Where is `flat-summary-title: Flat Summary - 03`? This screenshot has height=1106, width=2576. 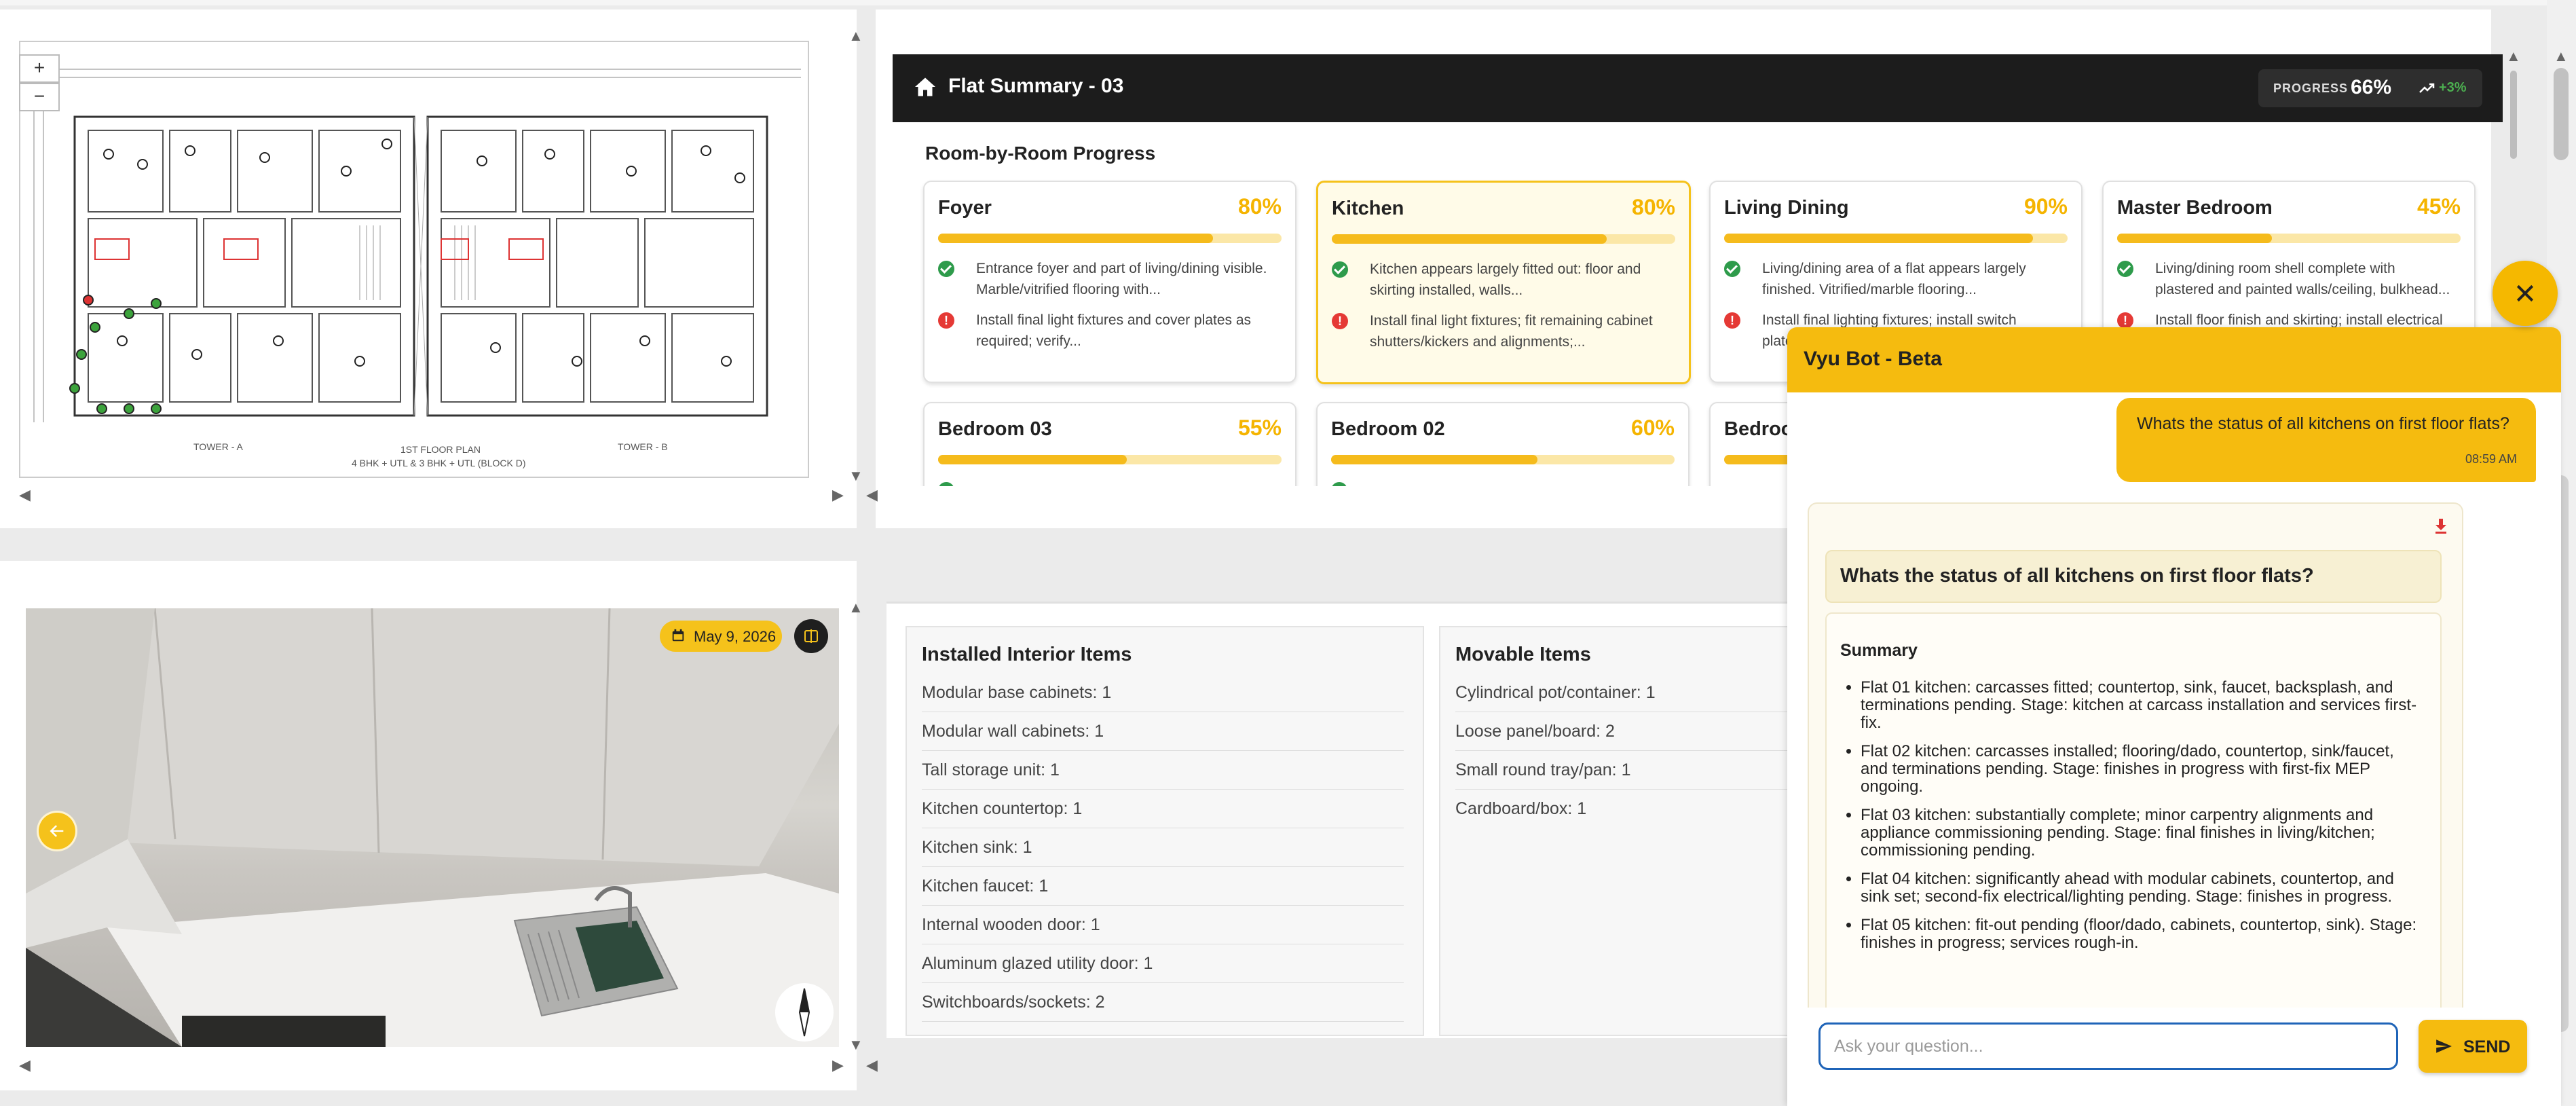 flat-summary-title: Flat Summary - 03 is located at coordinates (1036, 86).